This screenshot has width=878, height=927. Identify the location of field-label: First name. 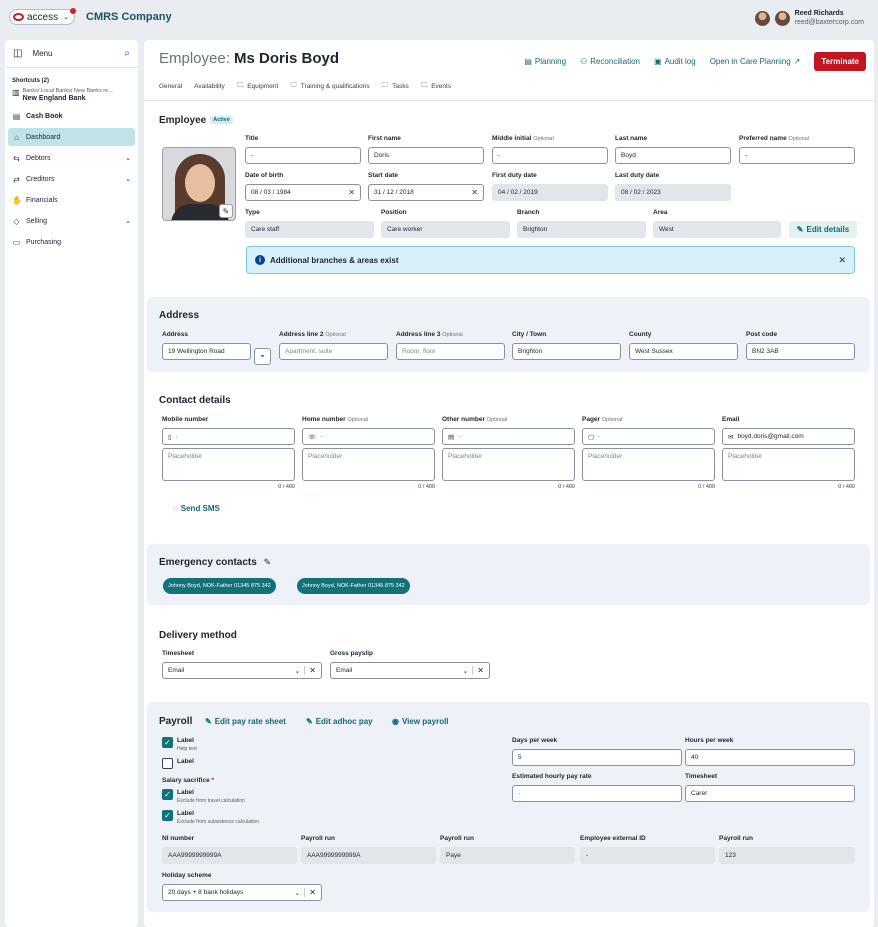
(384, 138).